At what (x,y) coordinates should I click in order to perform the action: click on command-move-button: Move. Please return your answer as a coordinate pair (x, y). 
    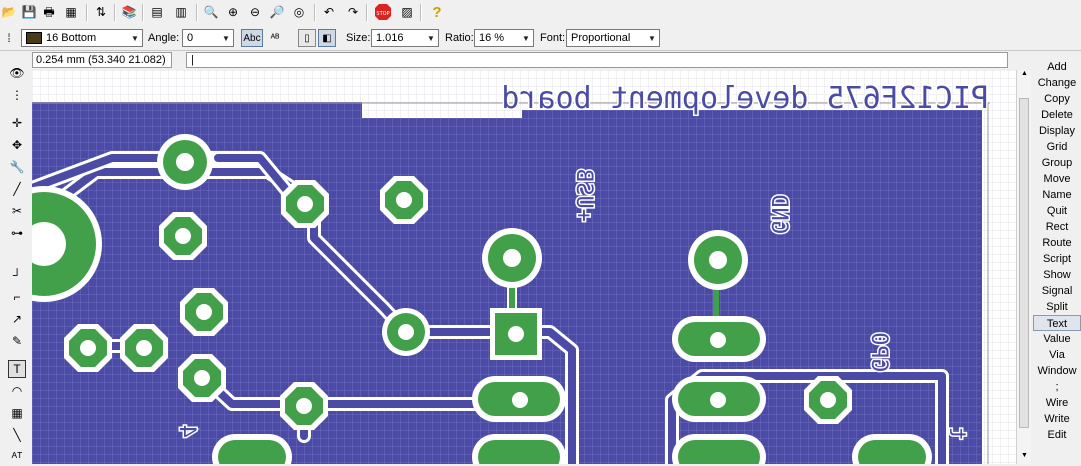
    Looking at the image, I should click on (1057, 179).